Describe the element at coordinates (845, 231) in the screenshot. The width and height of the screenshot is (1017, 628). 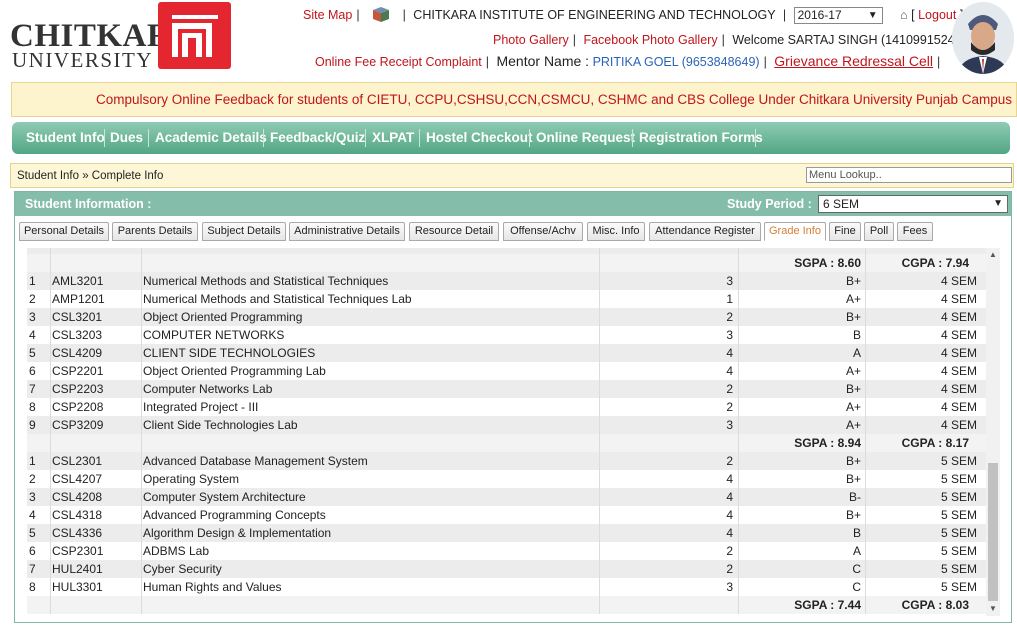
I see `tab-fine: Fine` at that location.